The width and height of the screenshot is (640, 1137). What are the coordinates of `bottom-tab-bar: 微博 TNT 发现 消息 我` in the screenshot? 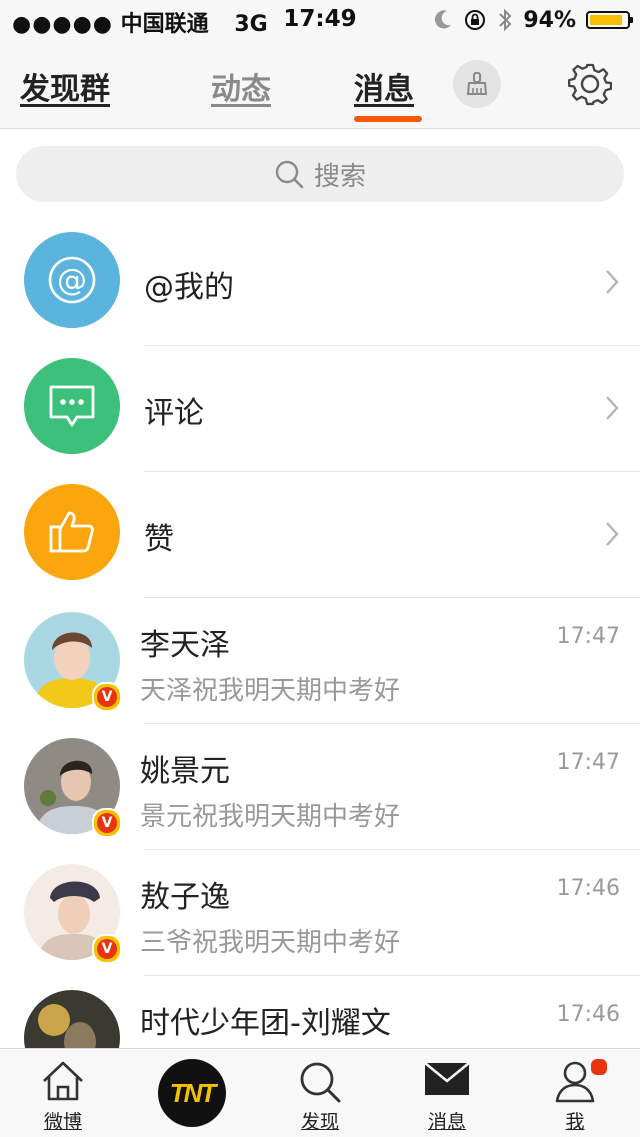 It's located at (320, 1092).